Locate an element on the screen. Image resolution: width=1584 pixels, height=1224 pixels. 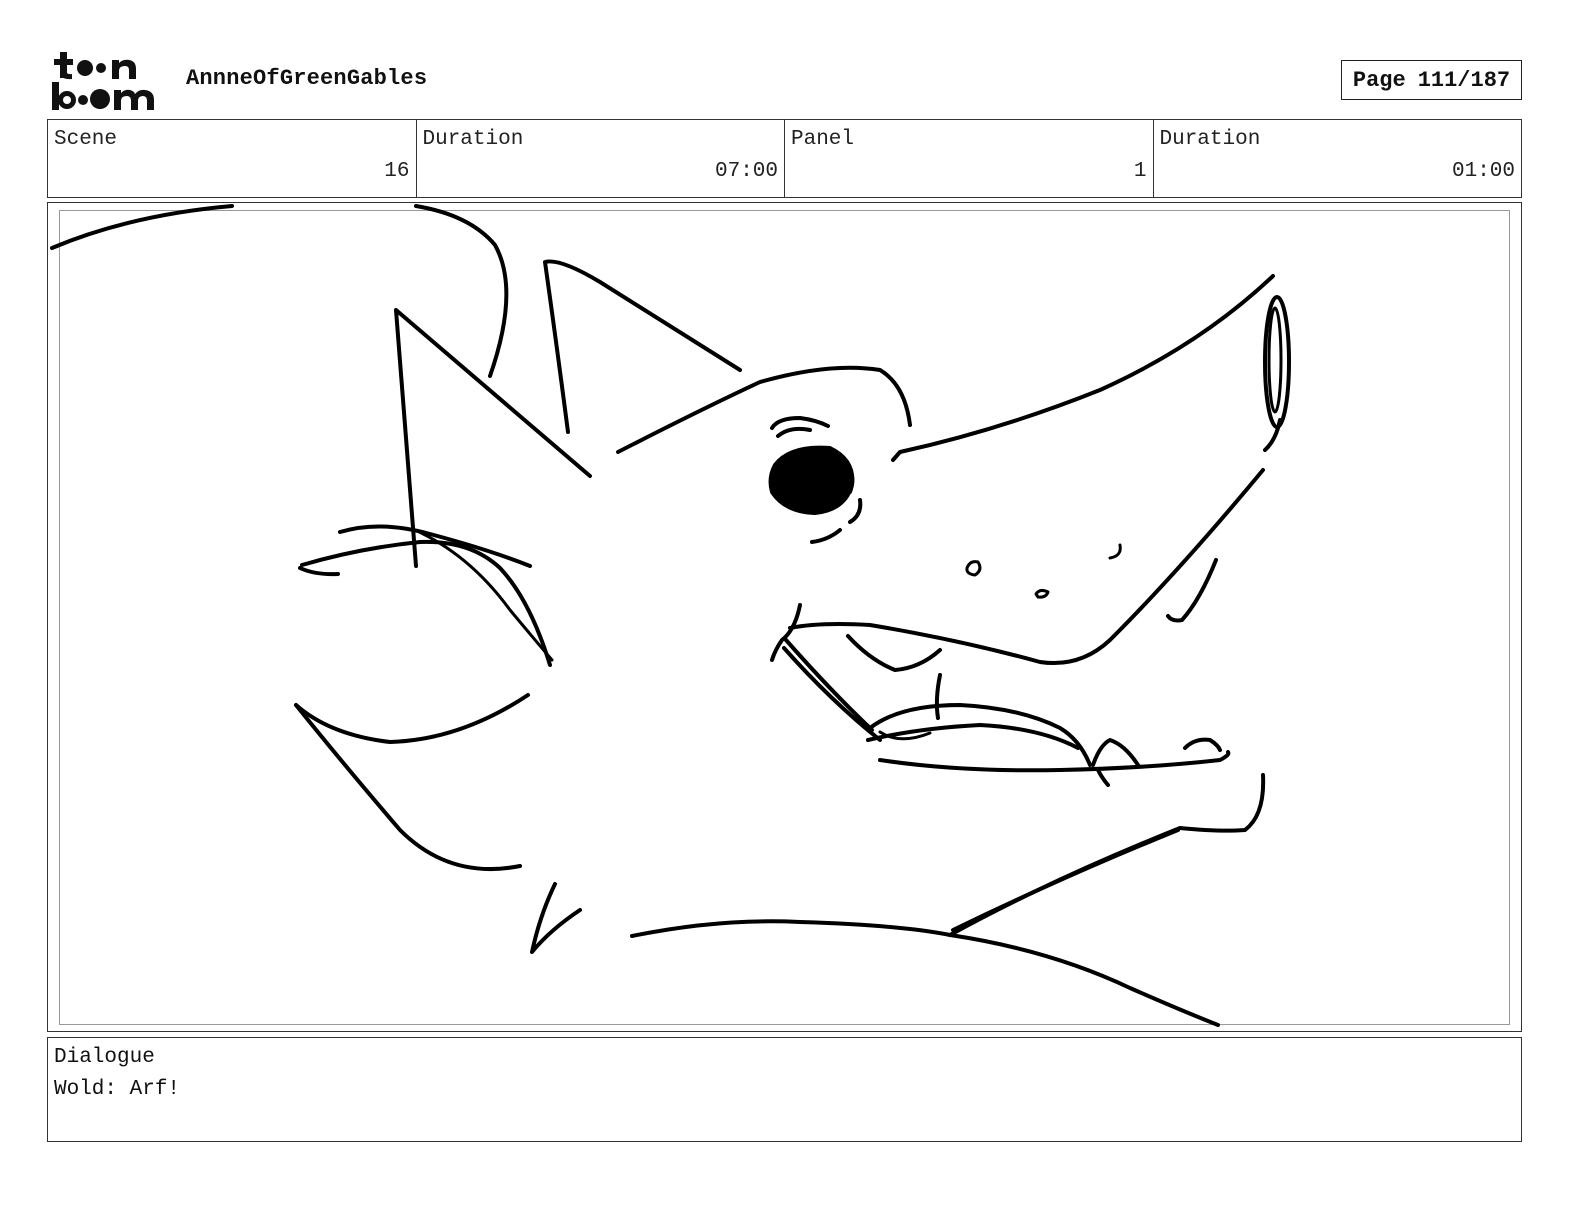
page-label: Page is located at coordinates (1379, 80).